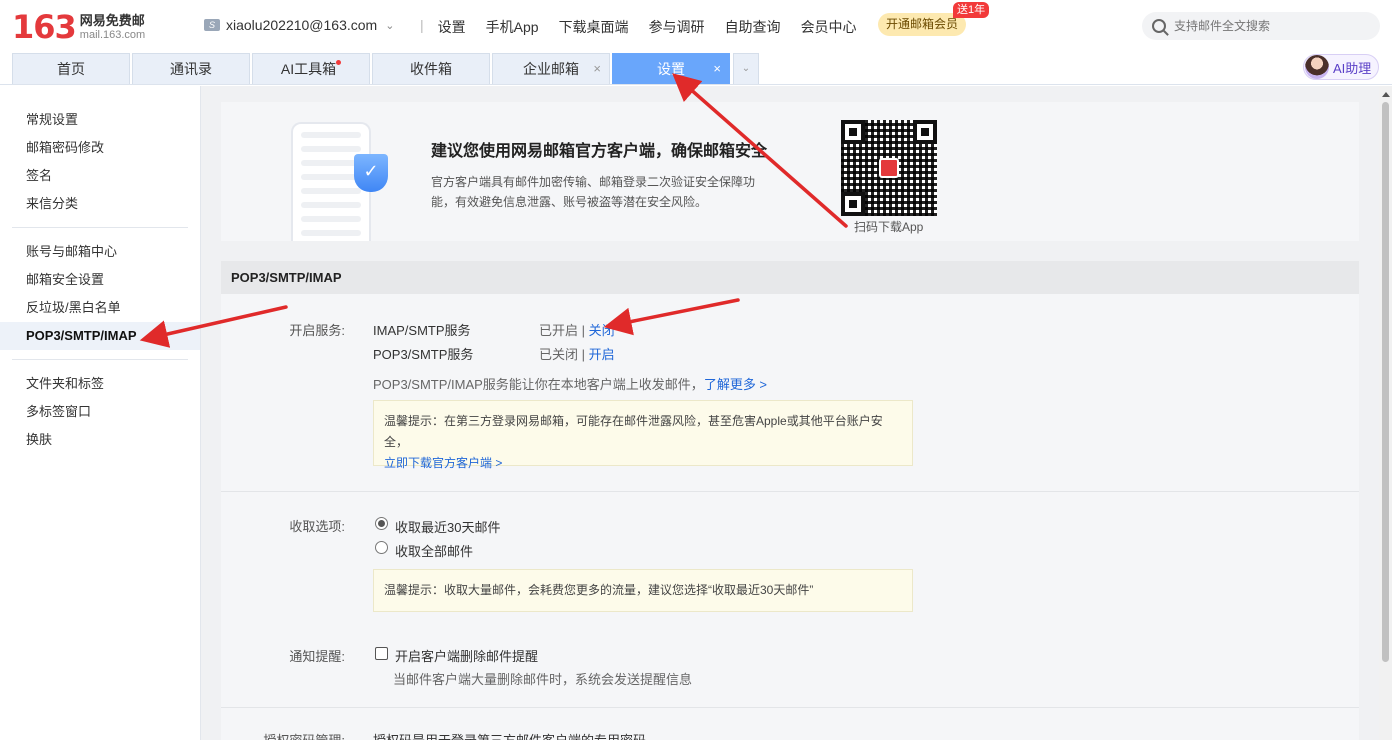 The width and height of the screenshot is (1392, 740). I want to click on tab-label: AI工具箱, so click(308, 69).